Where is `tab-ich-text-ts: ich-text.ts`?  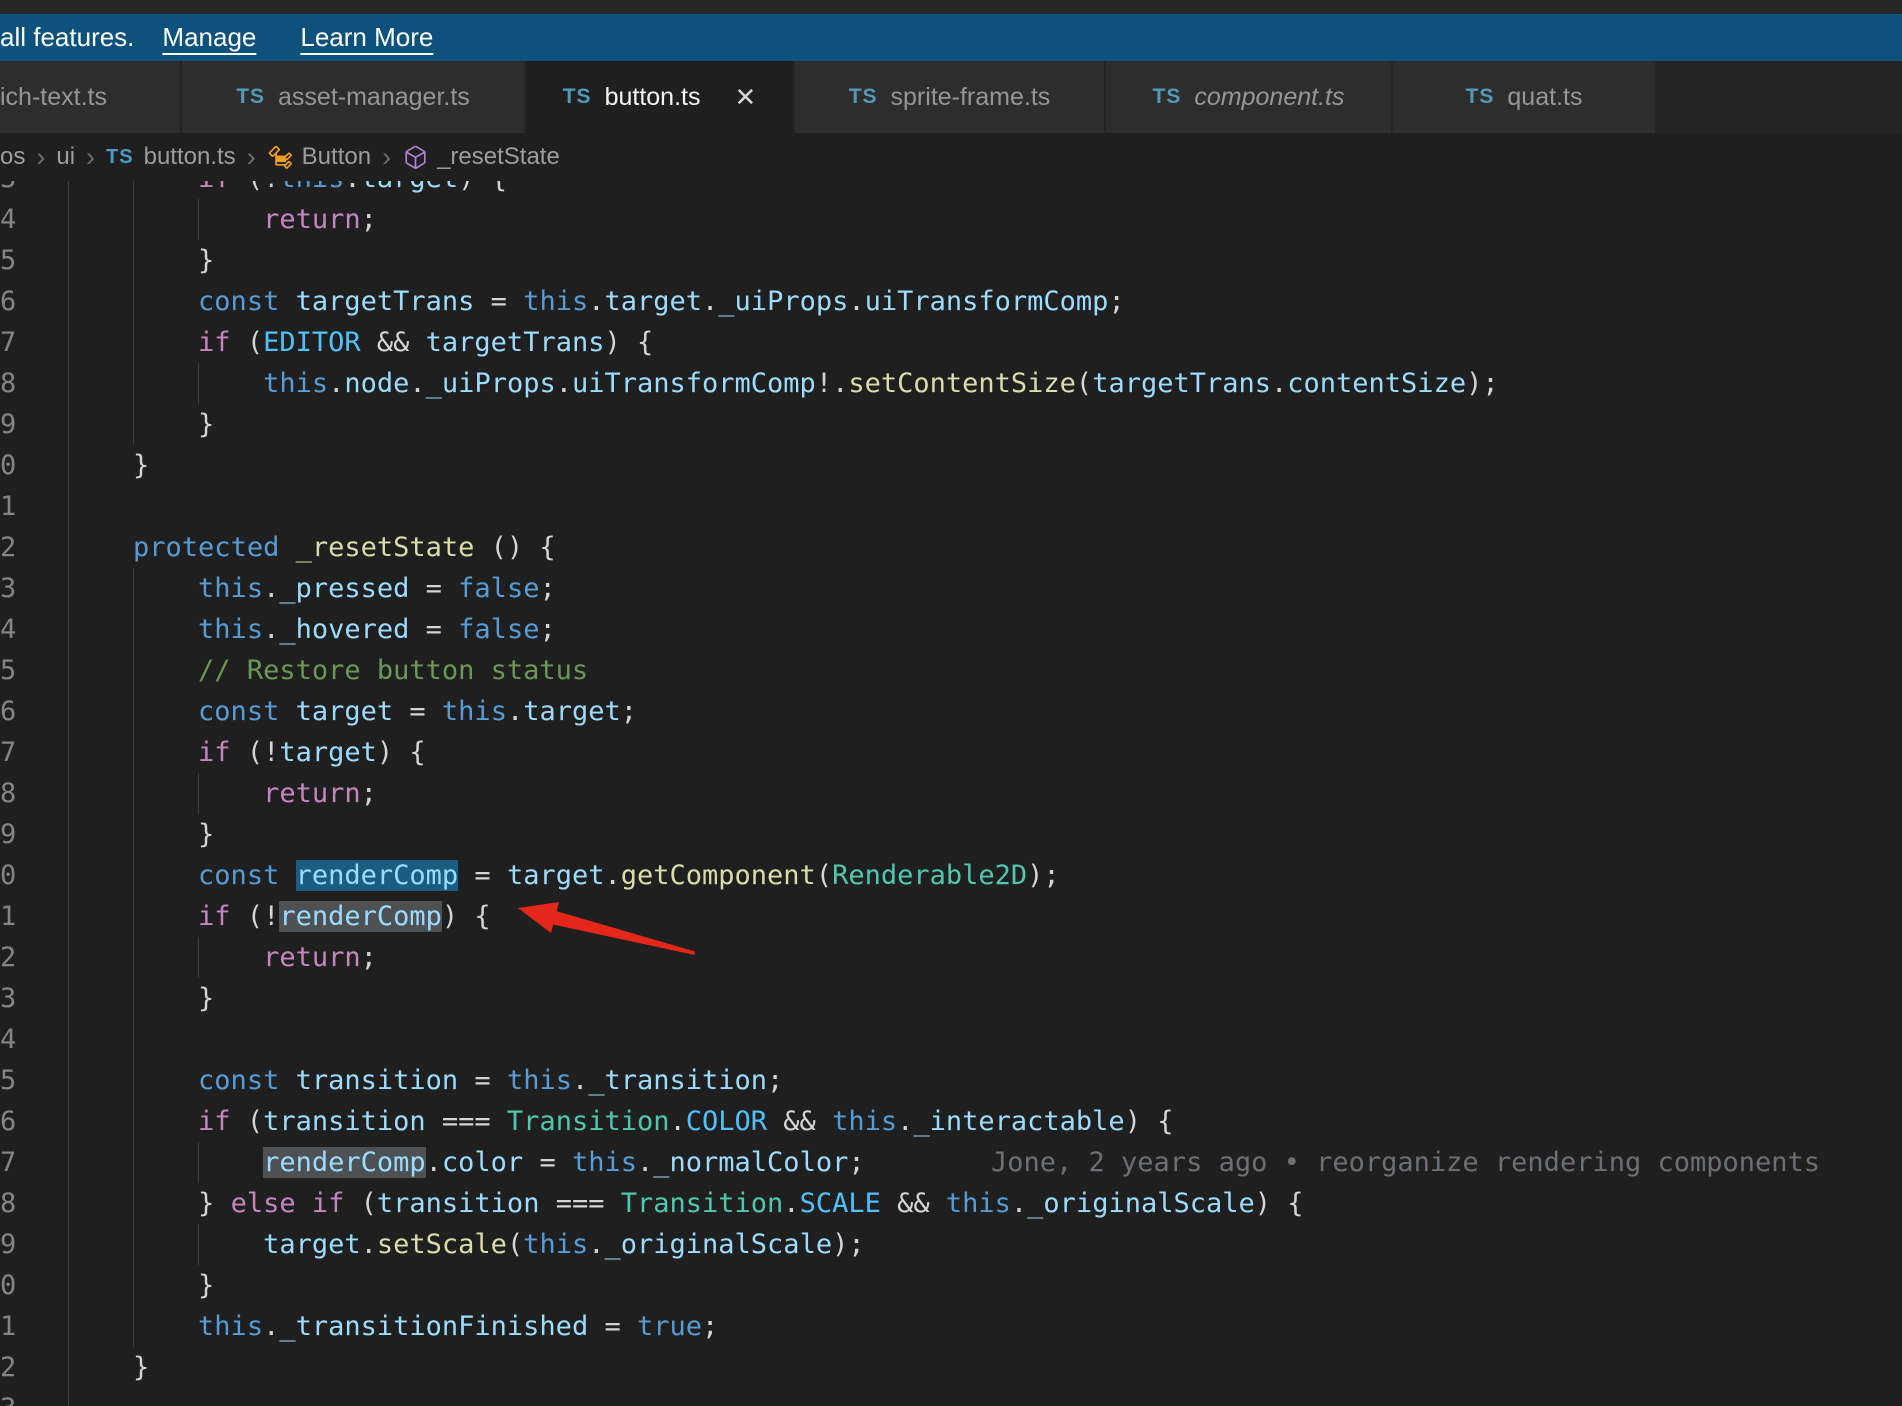 tab-ich-text-ts: ich-text.ts is located at coordinates (90, 97).